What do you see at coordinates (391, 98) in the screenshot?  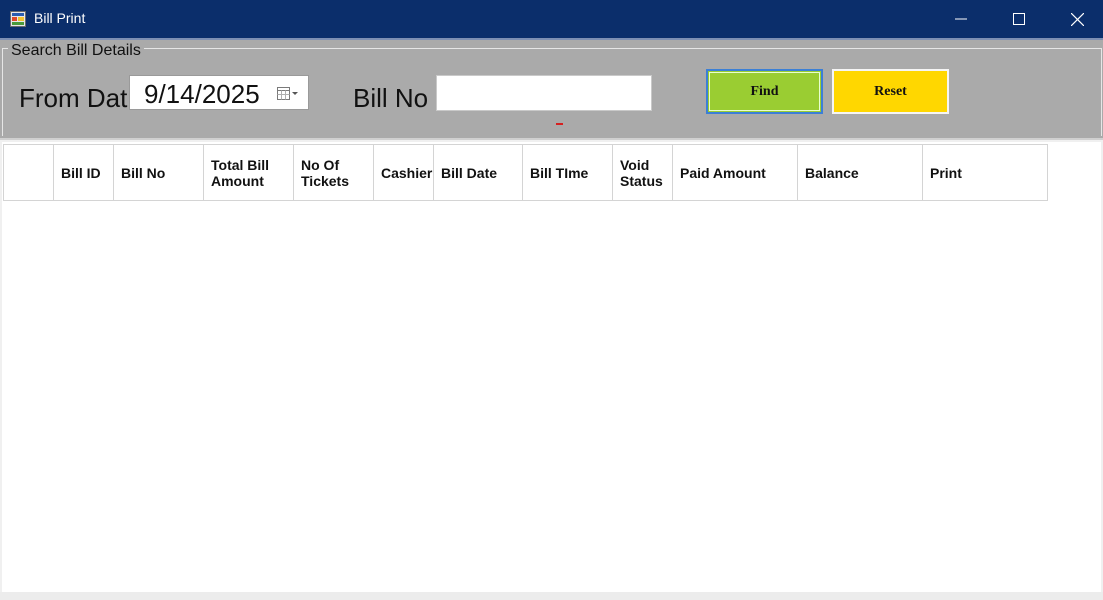 I see `bill-no-label: Bill No` at bounding box center [391, 98].